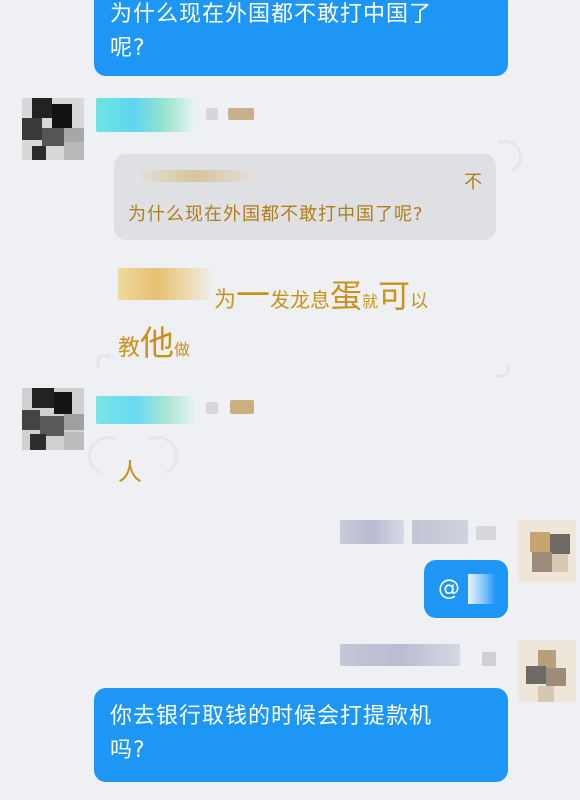 This screenshot has width=580, height=800. Describe the element at coordinates (130, 472) in the screenshot. I see `message-text: 人` at that location.